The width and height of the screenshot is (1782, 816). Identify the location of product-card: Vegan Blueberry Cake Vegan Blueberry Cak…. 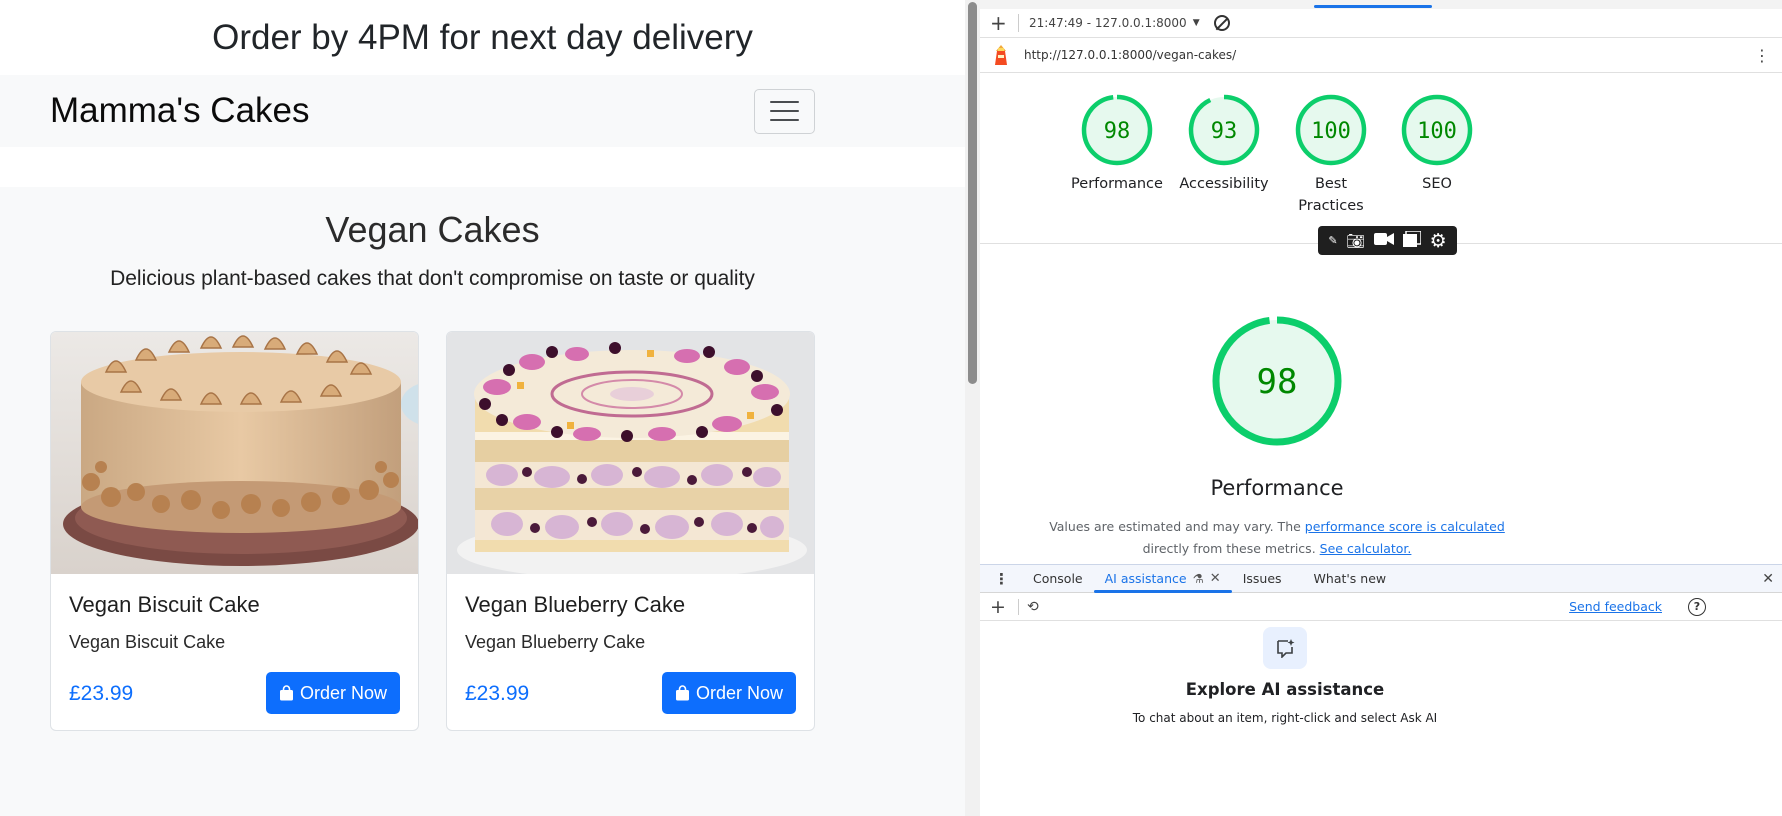
(630, 531).